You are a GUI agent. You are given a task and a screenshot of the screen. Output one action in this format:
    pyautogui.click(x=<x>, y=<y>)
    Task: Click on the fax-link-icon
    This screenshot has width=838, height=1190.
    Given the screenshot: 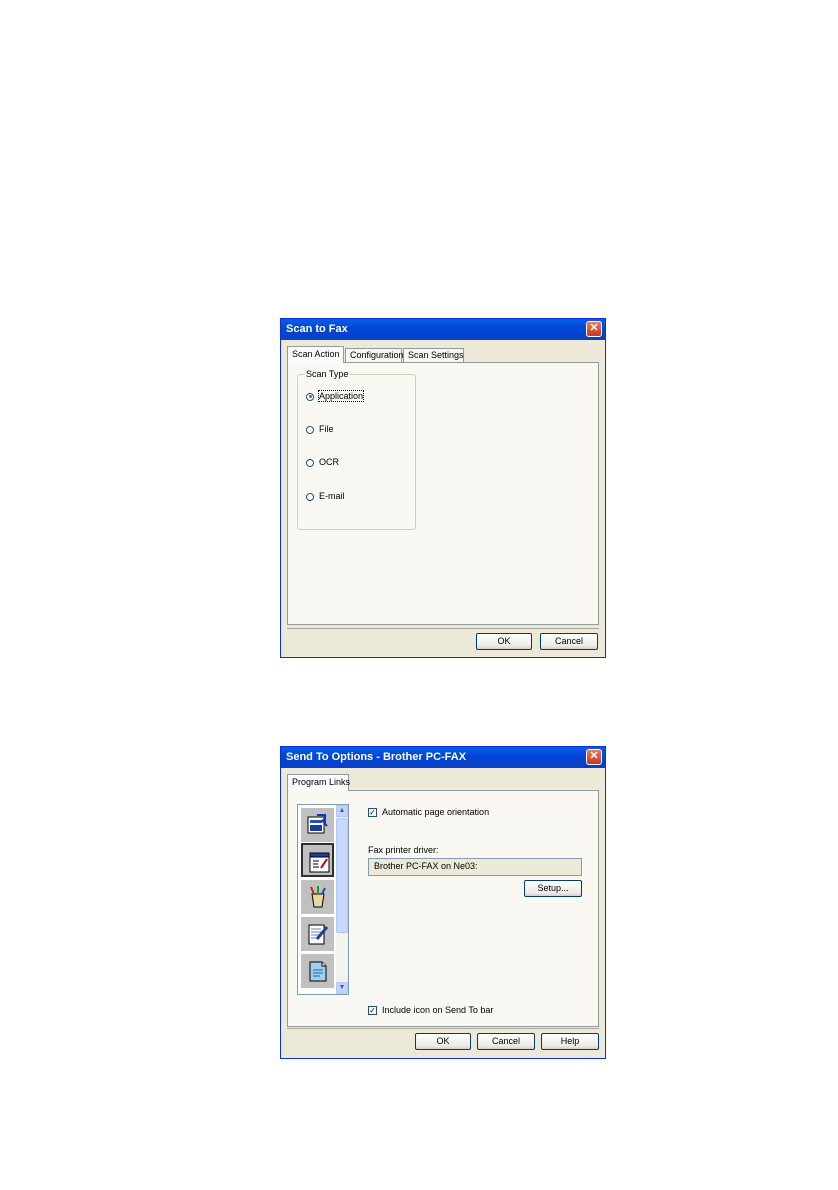 What is the action you would take?
    pyautogui.click(x=319, y=862)
    